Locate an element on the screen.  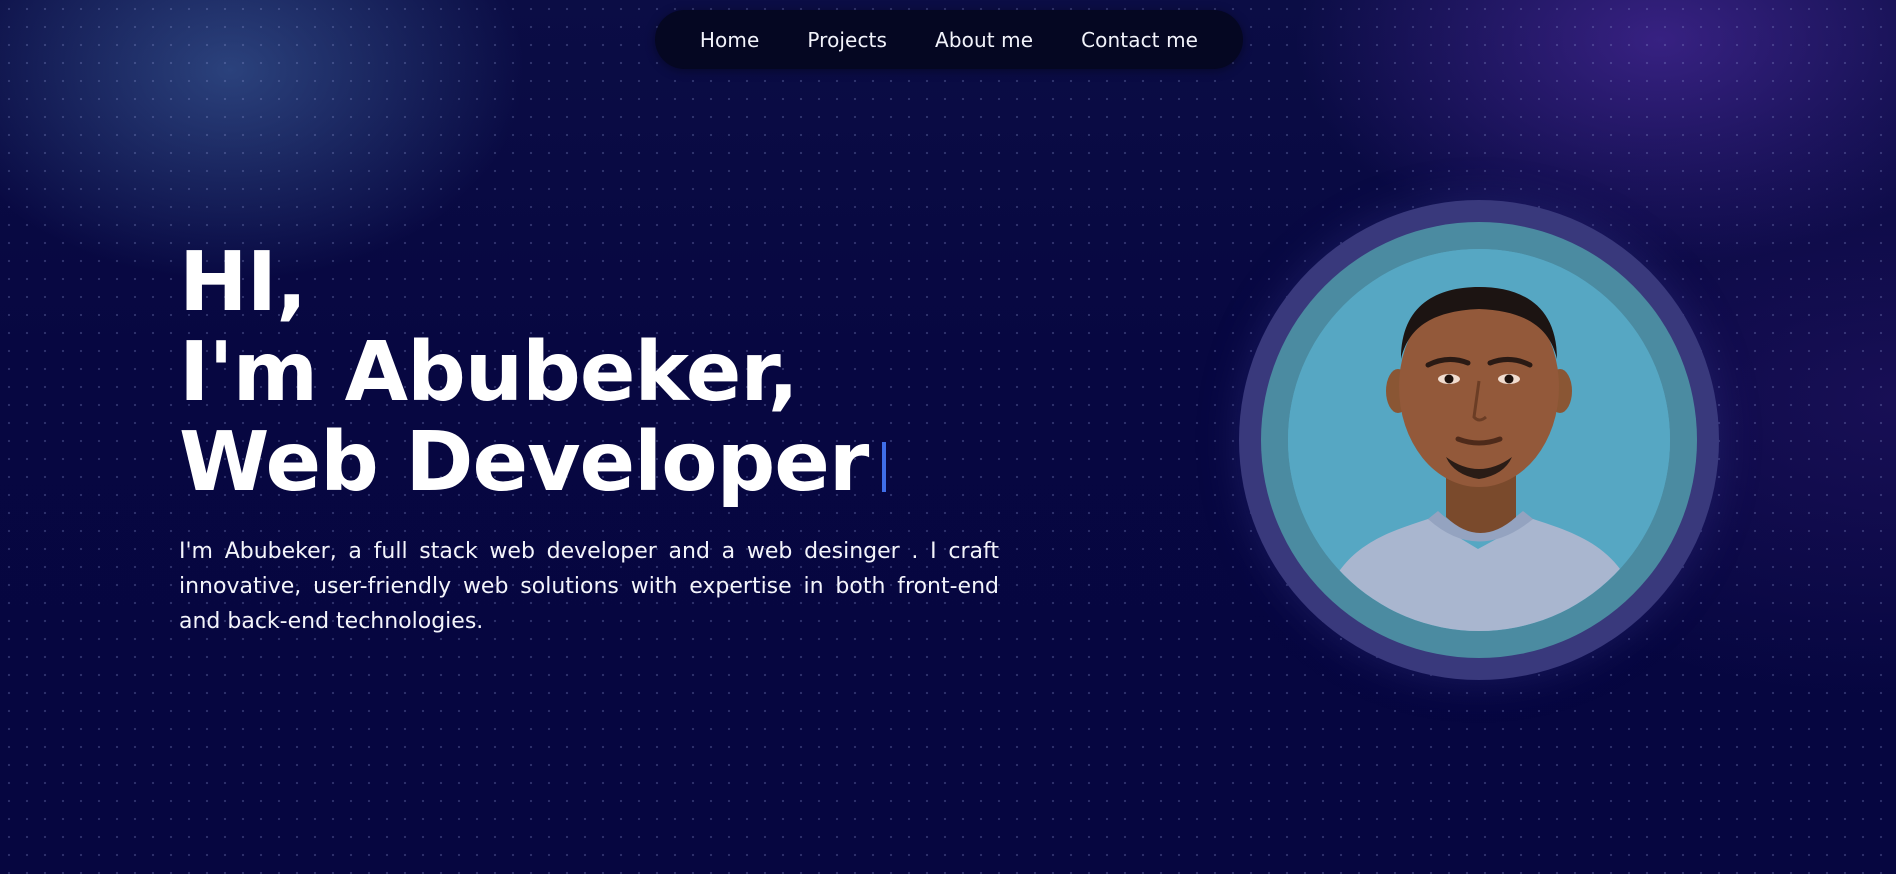
profile-photo is located at coordinates (1479, 440).